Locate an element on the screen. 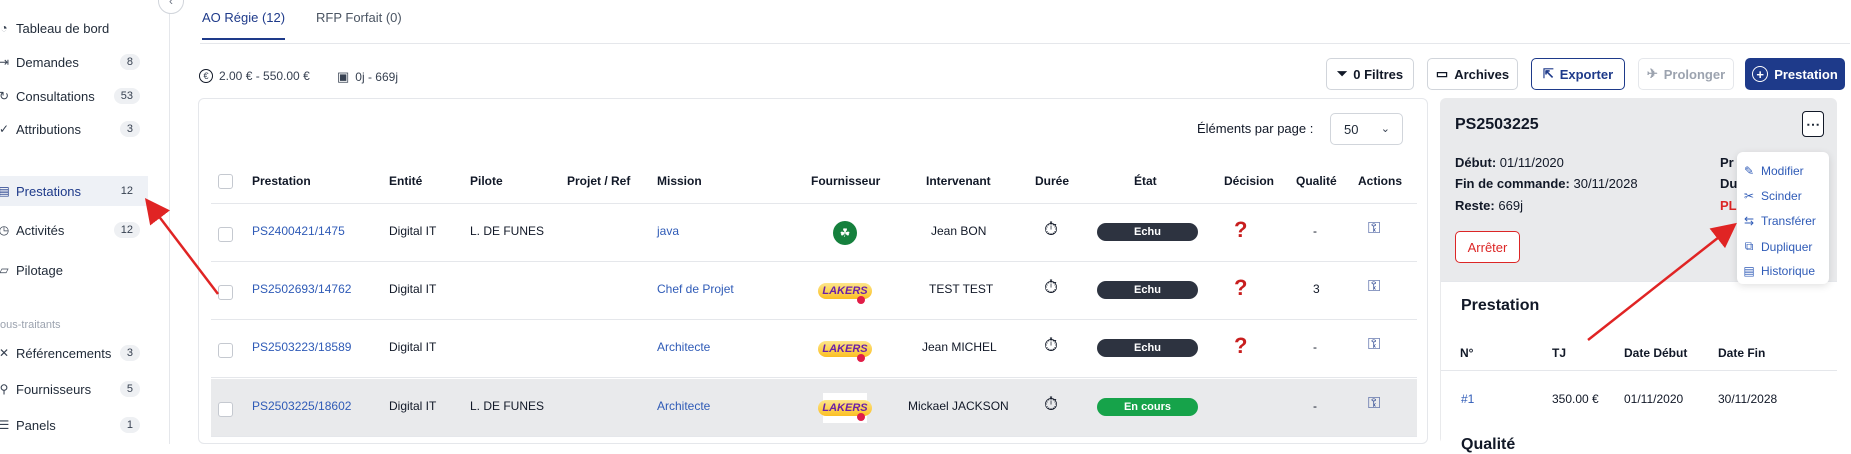  sidebar-item-referencements: ✕ Référencements 3 is located at coordinates (74, 353).